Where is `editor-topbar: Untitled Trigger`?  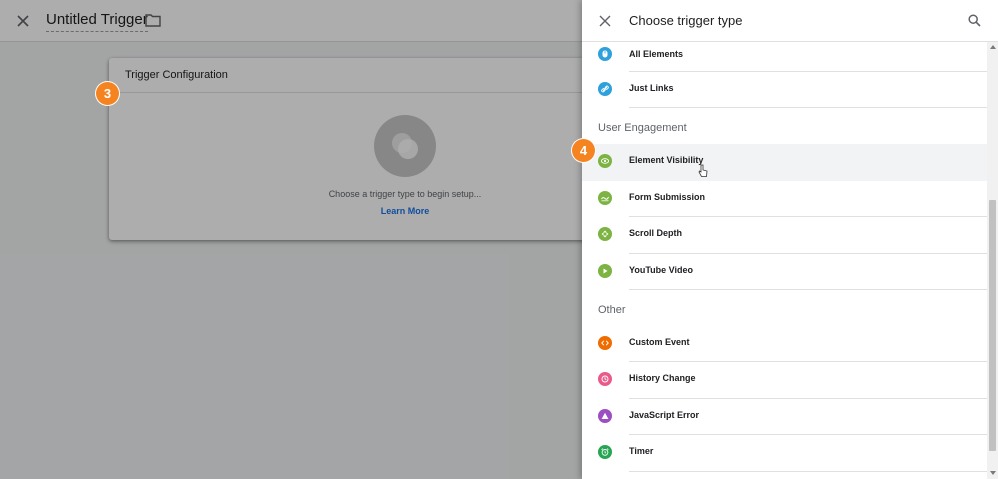
editor-topbar: Untitled Trigger is located at coordinates (291, 21).